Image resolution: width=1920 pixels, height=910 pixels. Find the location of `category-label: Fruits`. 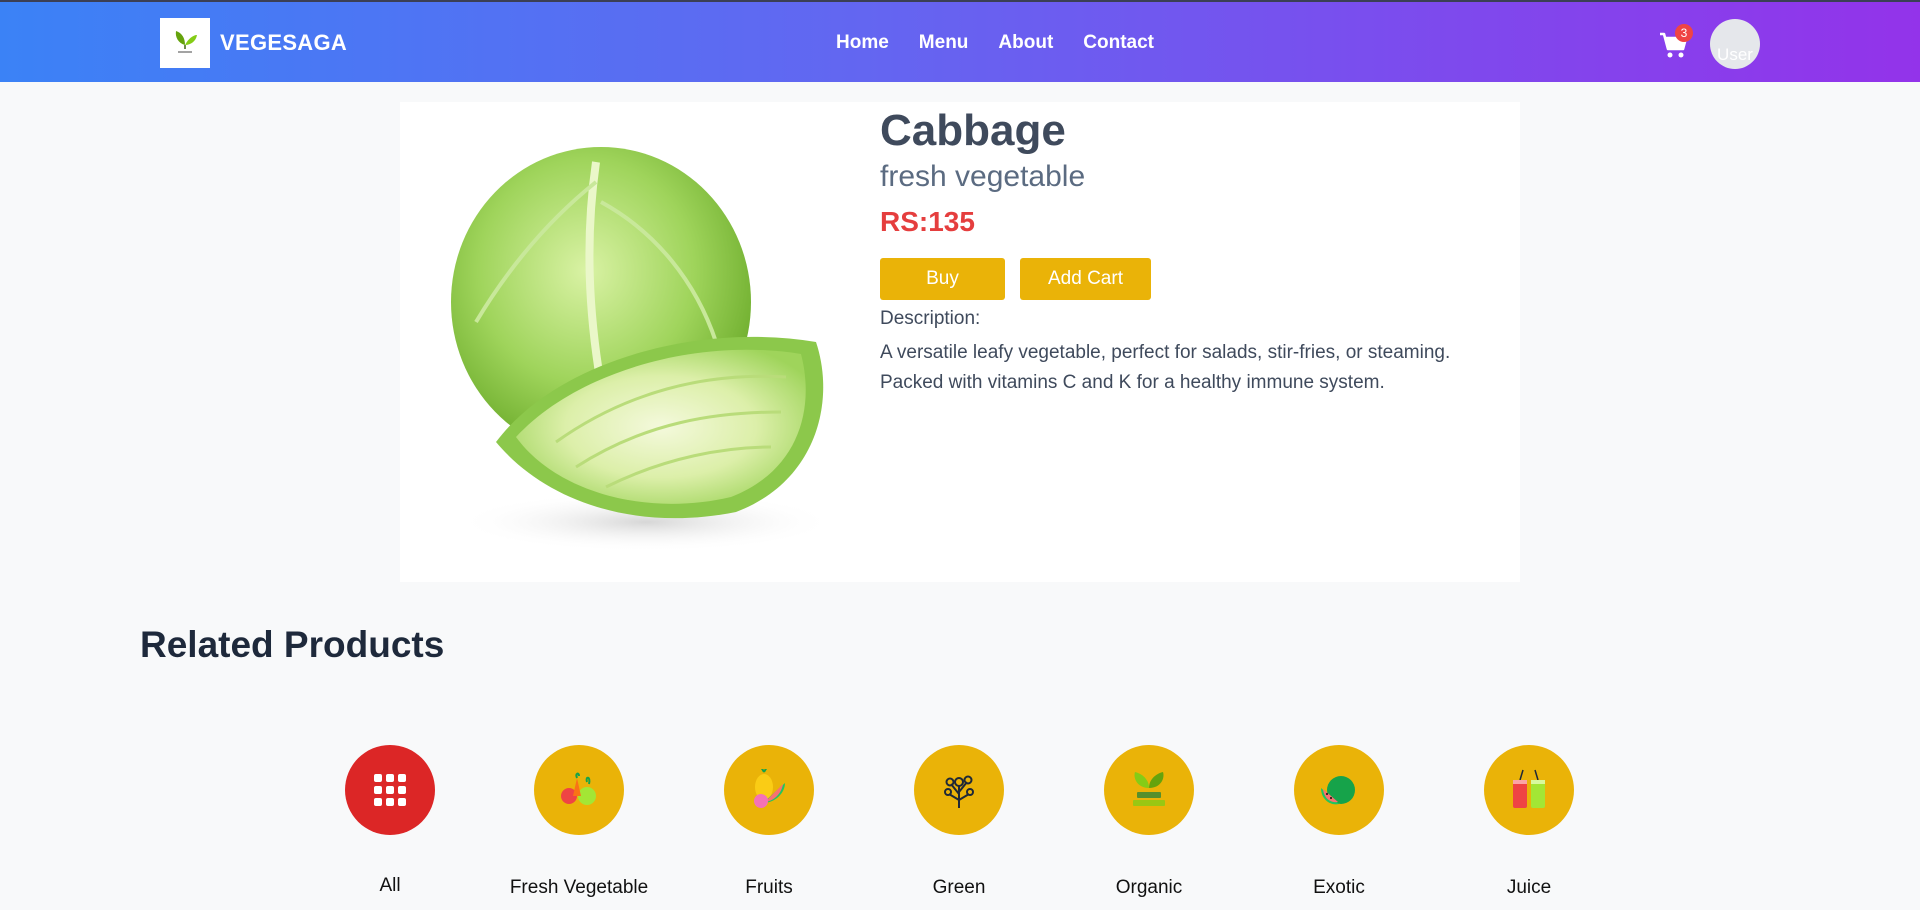

category-label: Fruits is located at coordinates (769, 887).